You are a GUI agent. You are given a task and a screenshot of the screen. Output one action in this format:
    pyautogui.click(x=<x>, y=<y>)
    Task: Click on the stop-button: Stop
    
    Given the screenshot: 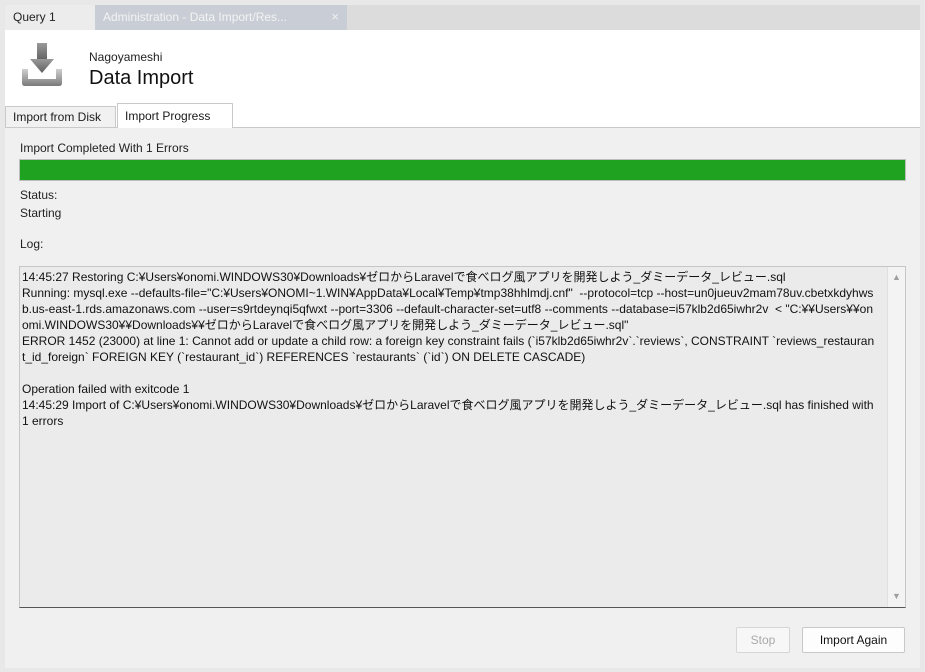 What is the action you would take?
    pyautogui.click(x=763, y=640)
    